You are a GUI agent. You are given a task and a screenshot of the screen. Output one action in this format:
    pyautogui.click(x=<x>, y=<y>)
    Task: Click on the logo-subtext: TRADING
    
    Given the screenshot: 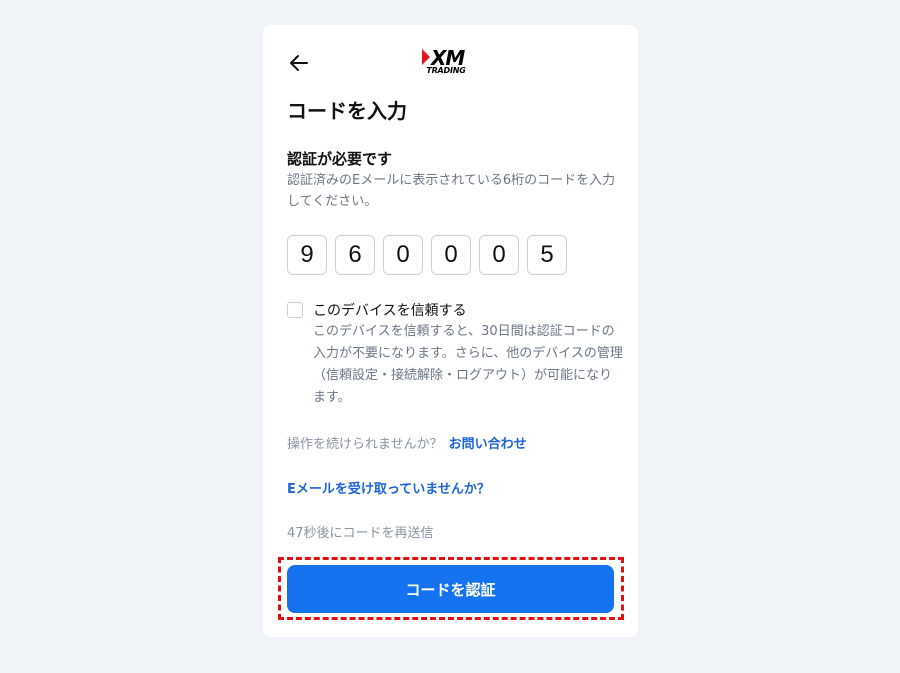 What is the action you would take?
    pyautogui.click(x=446, y=70)
    